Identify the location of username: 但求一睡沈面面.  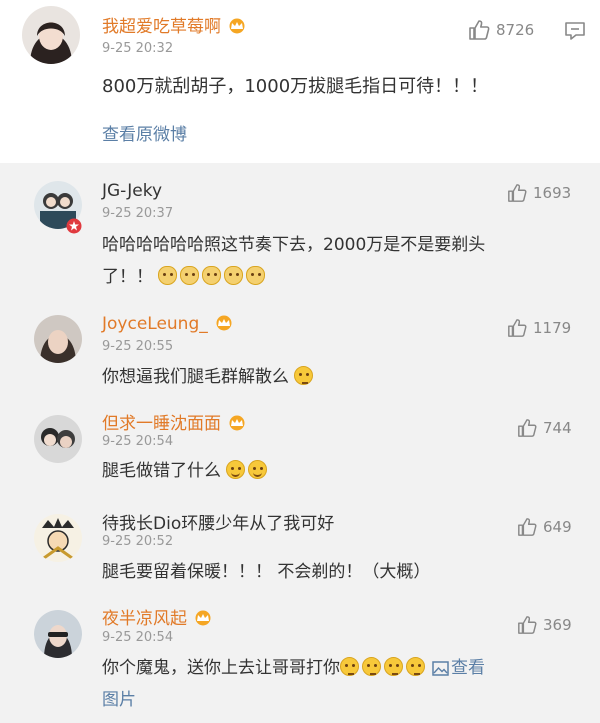
(174, 421).